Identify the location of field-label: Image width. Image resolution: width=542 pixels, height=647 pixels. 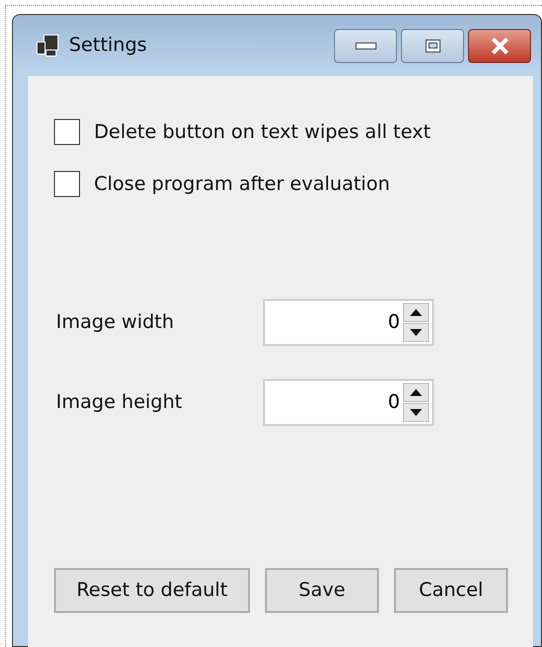
(115, 322).